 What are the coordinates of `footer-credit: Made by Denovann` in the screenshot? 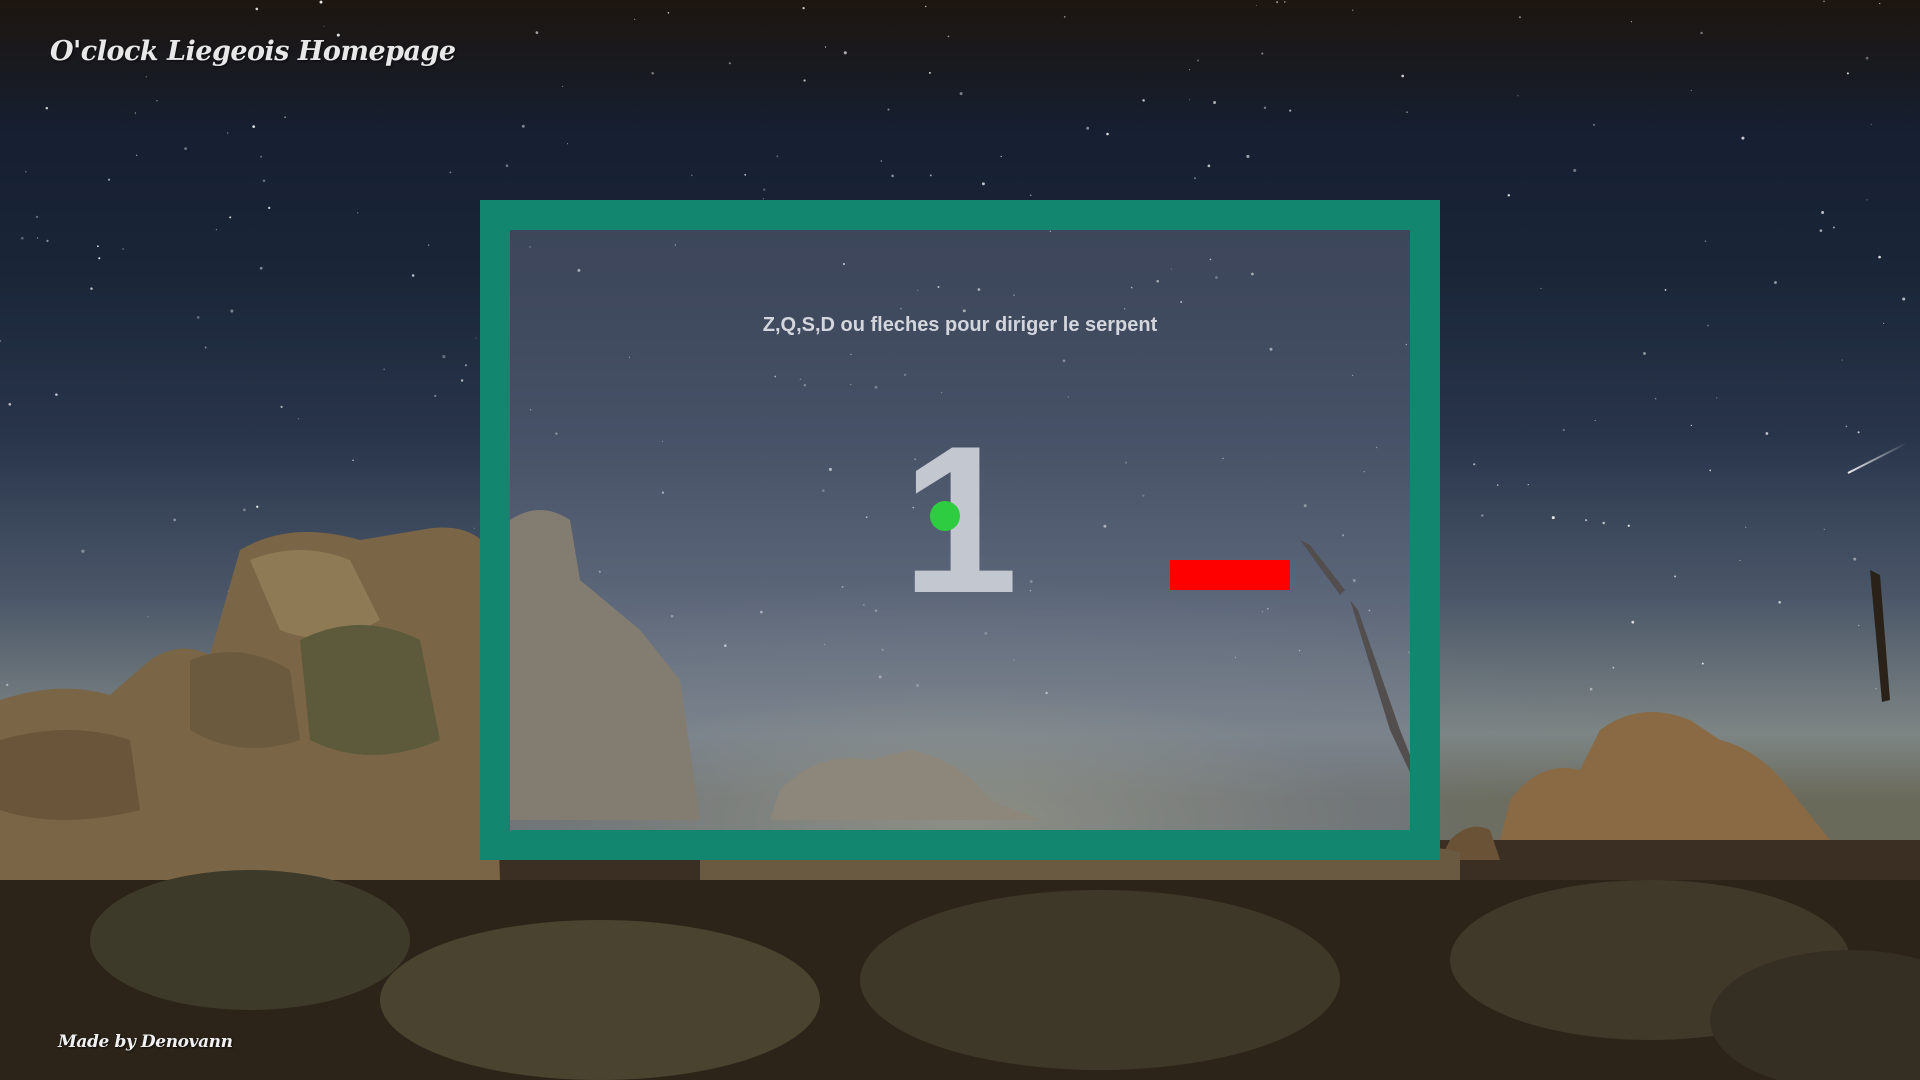 It's located at (145, 1042).